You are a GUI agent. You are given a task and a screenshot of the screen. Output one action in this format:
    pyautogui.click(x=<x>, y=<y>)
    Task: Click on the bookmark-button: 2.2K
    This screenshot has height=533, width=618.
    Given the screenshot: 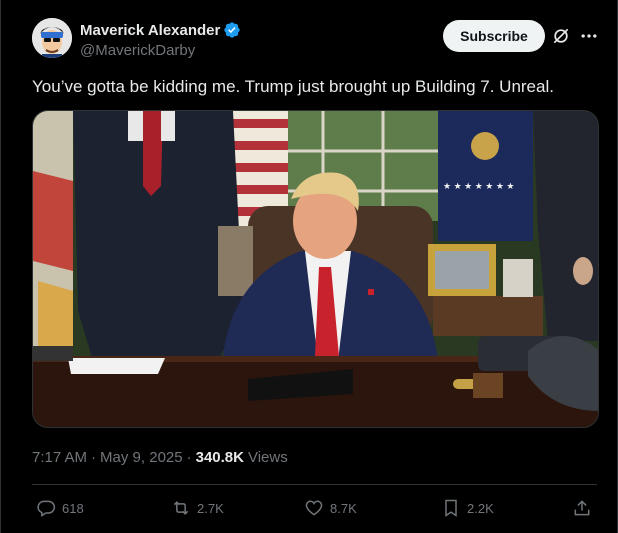 What is the action you would take?
    pyautogui.click(x=467, y=508)
    